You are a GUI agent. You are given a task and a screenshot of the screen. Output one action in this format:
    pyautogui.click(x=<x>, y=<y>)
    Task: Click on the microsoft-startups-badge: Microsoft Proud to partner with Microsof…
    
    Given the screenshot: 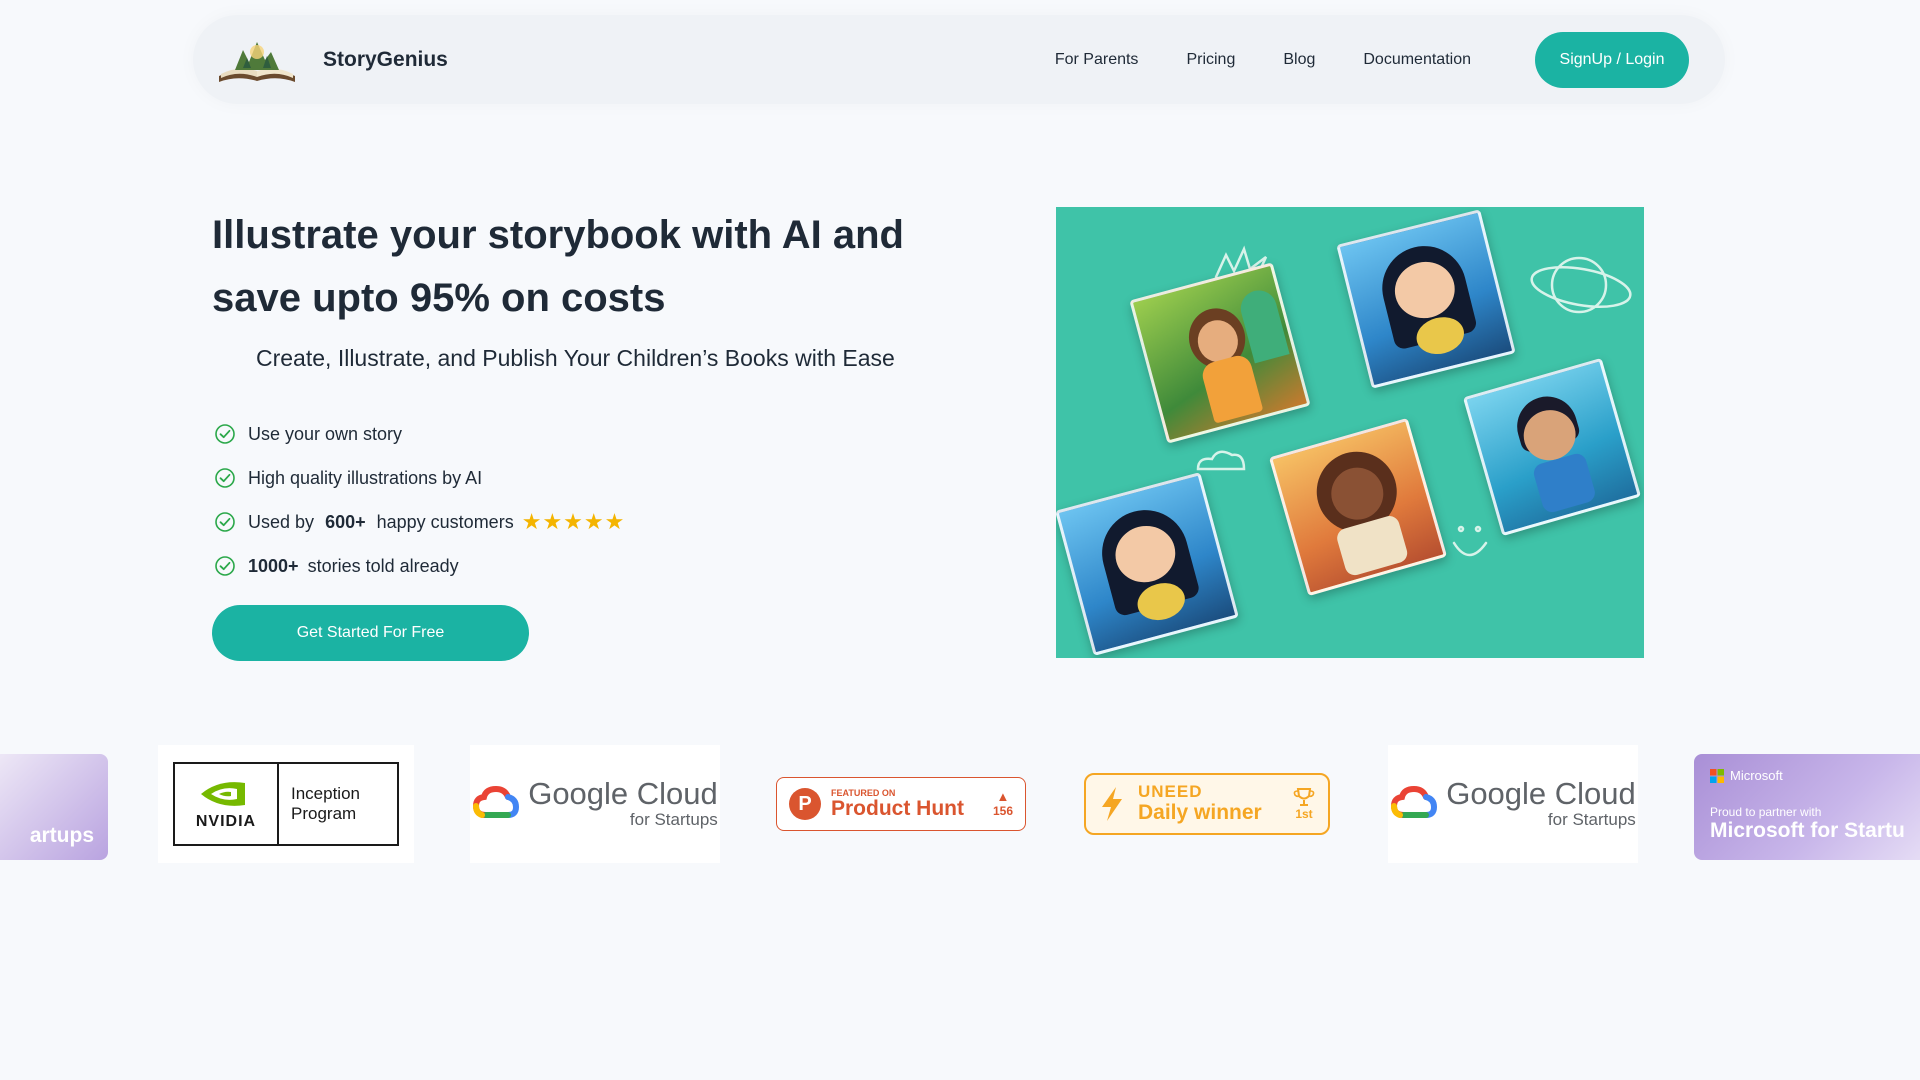 What is the action you would take?
    pyautogui.click(x=1807, y=807)
    